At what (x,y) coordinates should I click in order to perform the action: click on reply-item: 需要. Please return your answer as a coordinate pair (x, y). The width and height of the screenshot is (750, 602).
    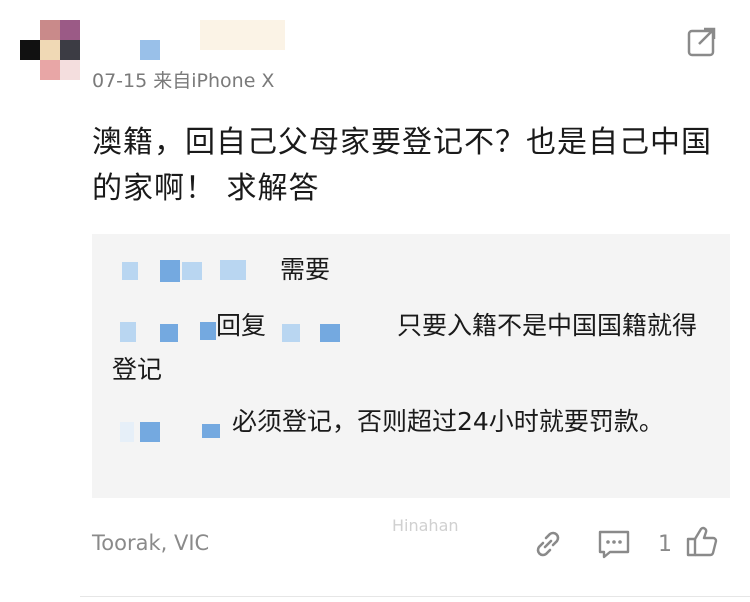
    Looking at the image, I should click on (305, 269).